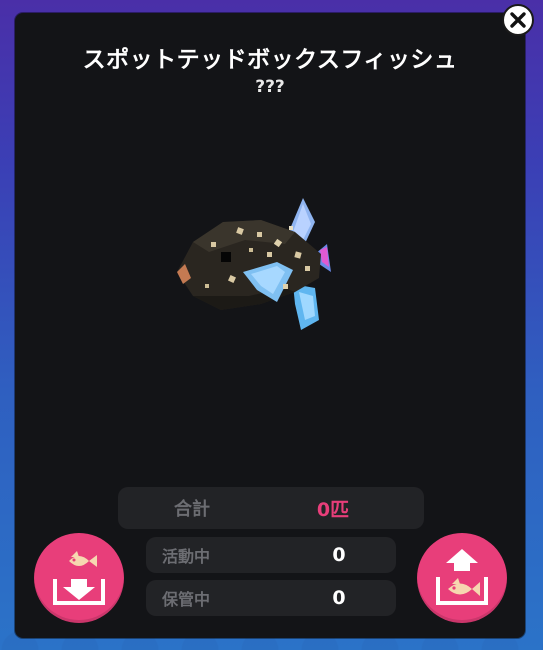 This screenshot has width=543, height=650. I want to click on fish-name-title: スポットテッドボックスフィッシュ, so click(270, 60).